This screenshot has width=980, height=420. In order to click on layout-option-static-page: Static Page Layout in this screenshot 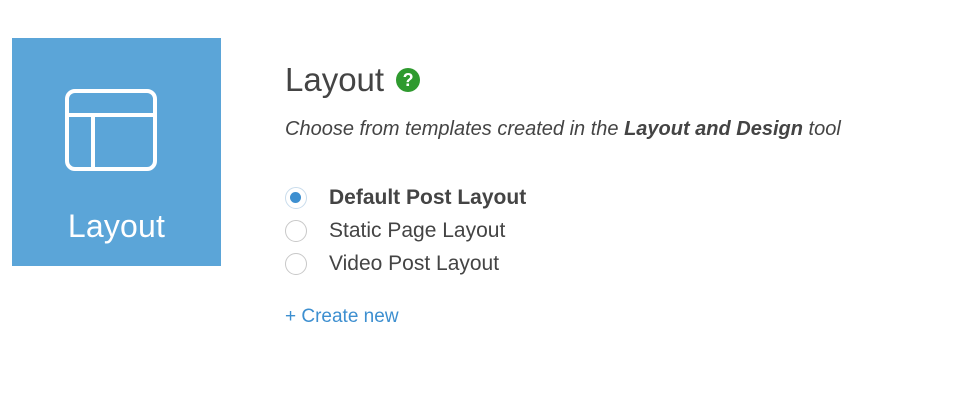, I will do `click(625, 230)`.